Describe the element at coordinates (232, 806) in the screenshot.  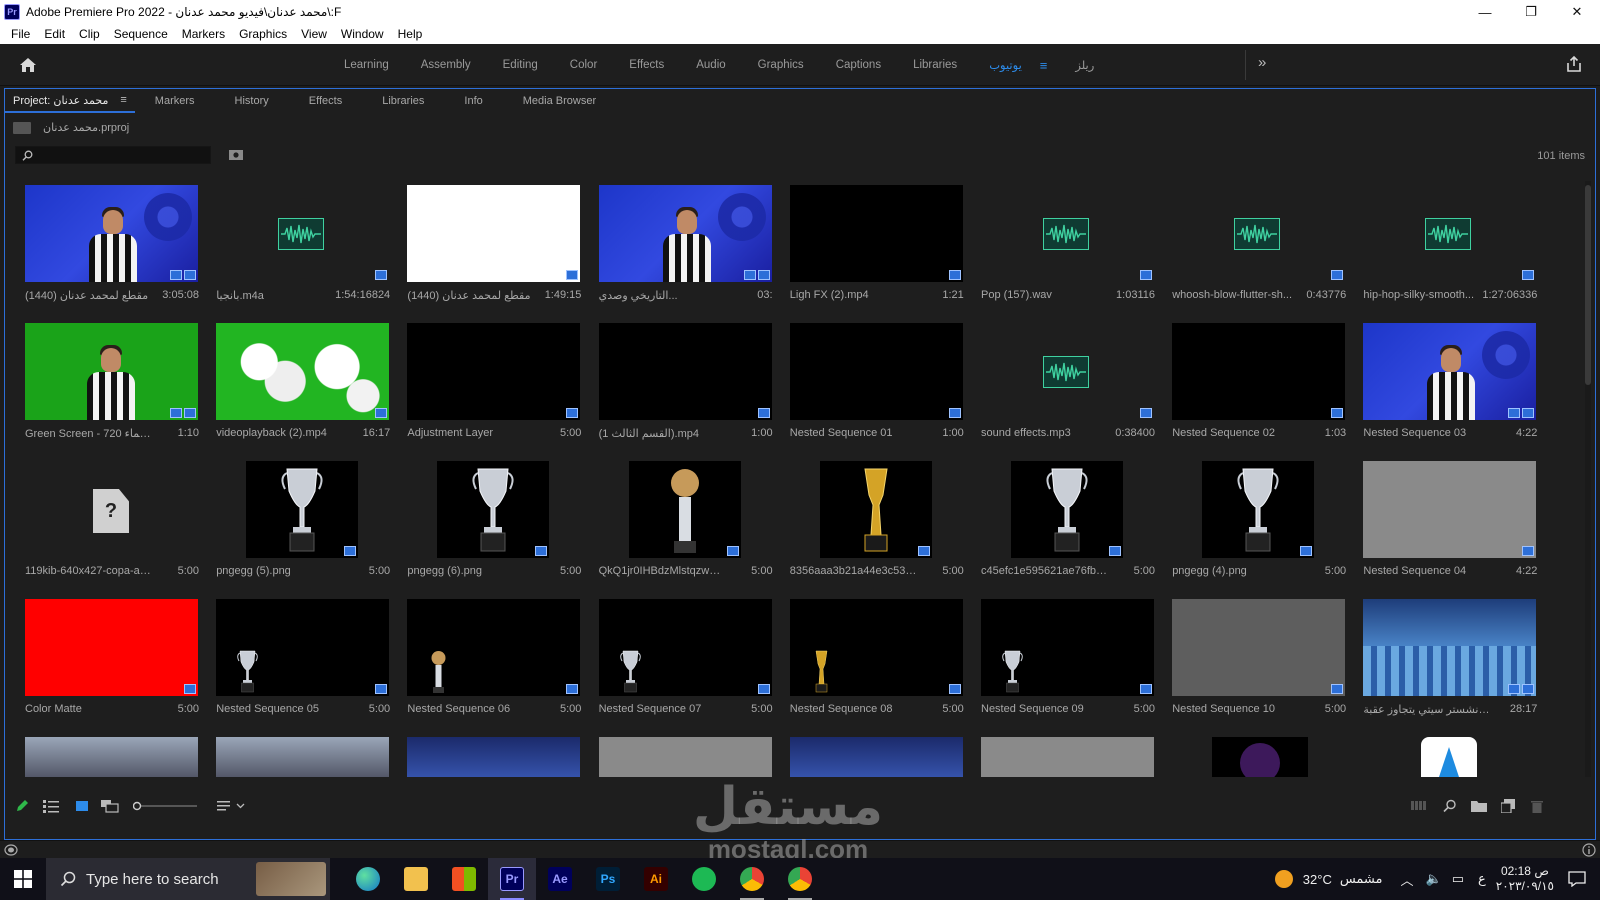
I see `sort-icons-icon` at that location.